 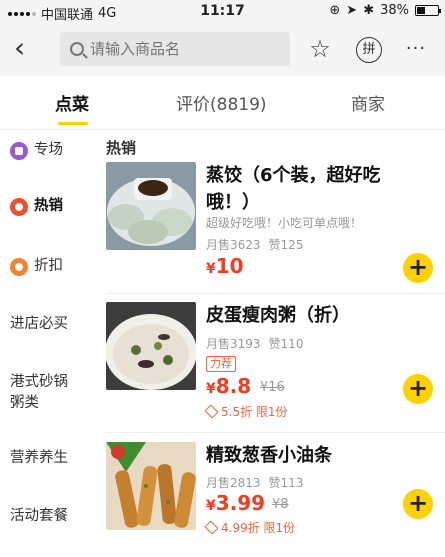 What do you see at coordinates (221, 364) in the screenshot?
I see `recommend-badge: 力荐` at bounding box center [221, 364].